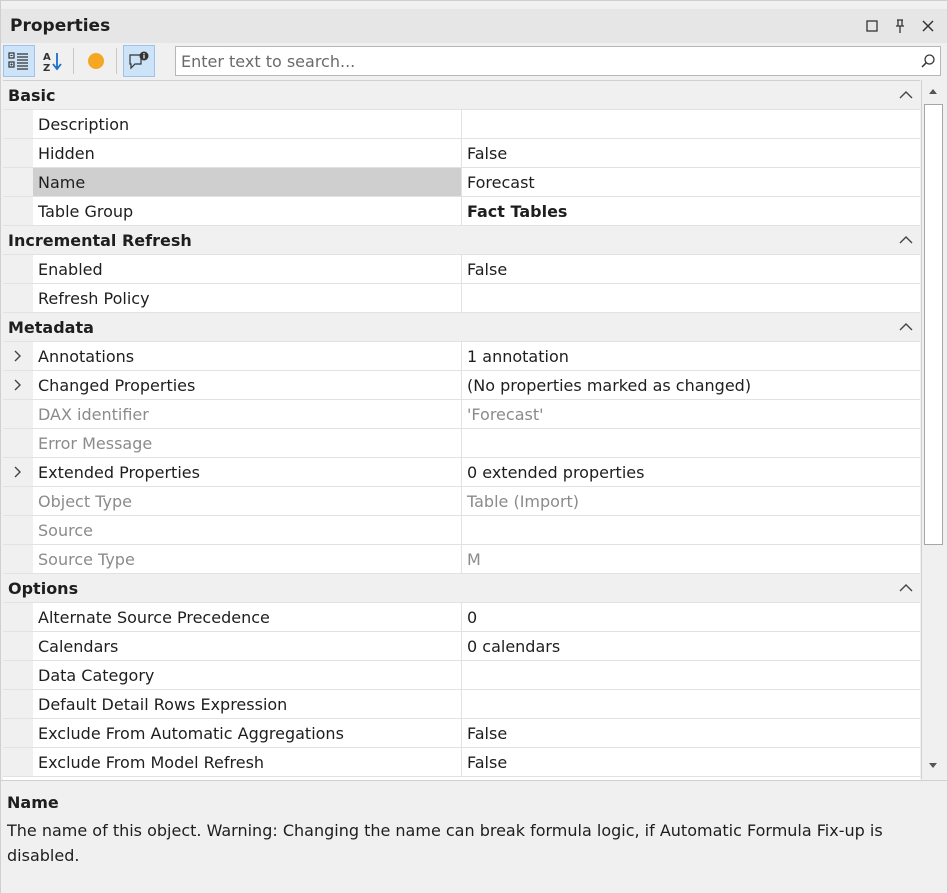  I want to click on property-row: Description, so click(461, 124).